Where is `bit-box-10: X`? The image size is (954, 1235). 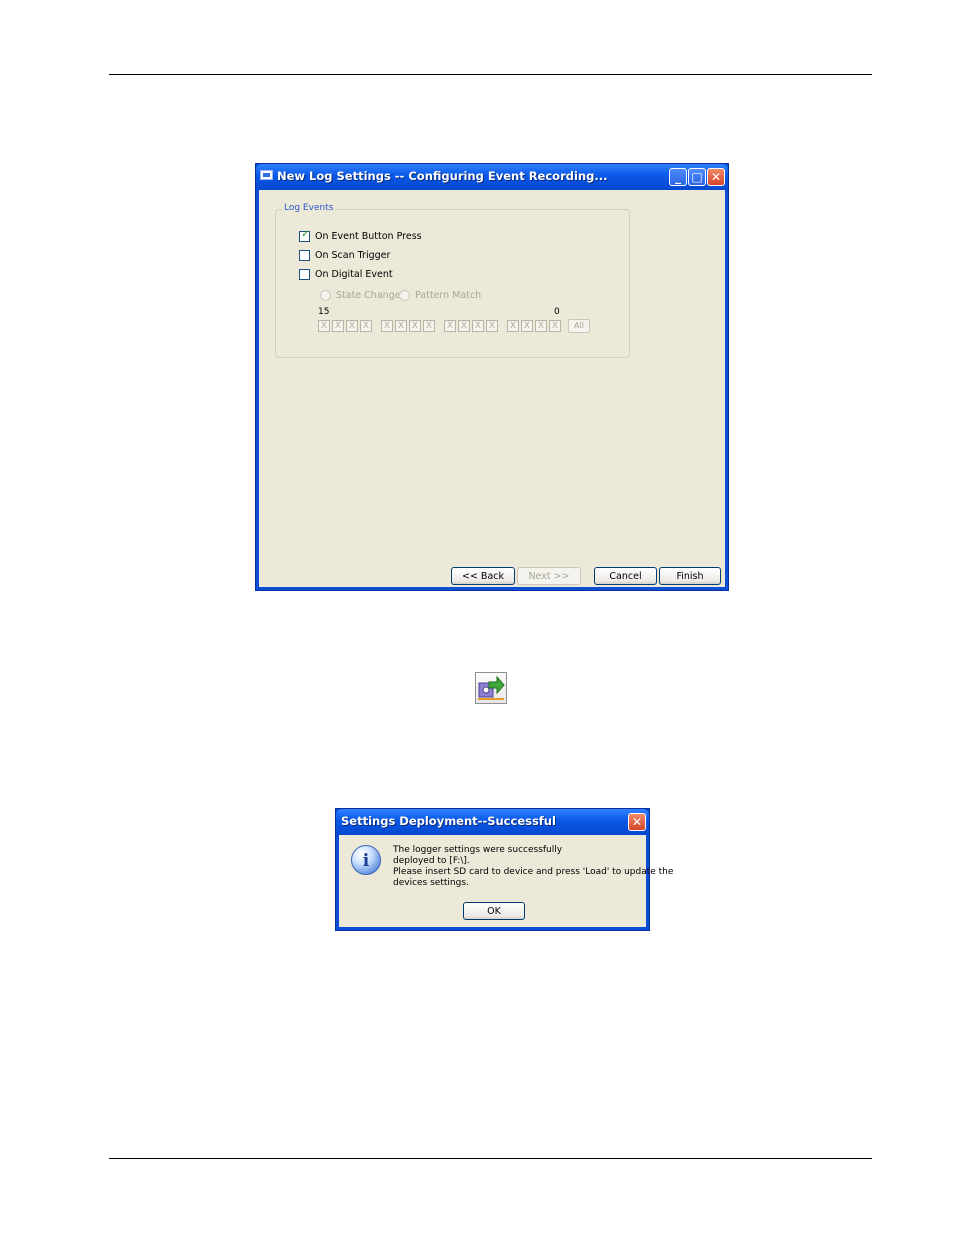
bit-box-10: X is located at coordinates (401, 326).